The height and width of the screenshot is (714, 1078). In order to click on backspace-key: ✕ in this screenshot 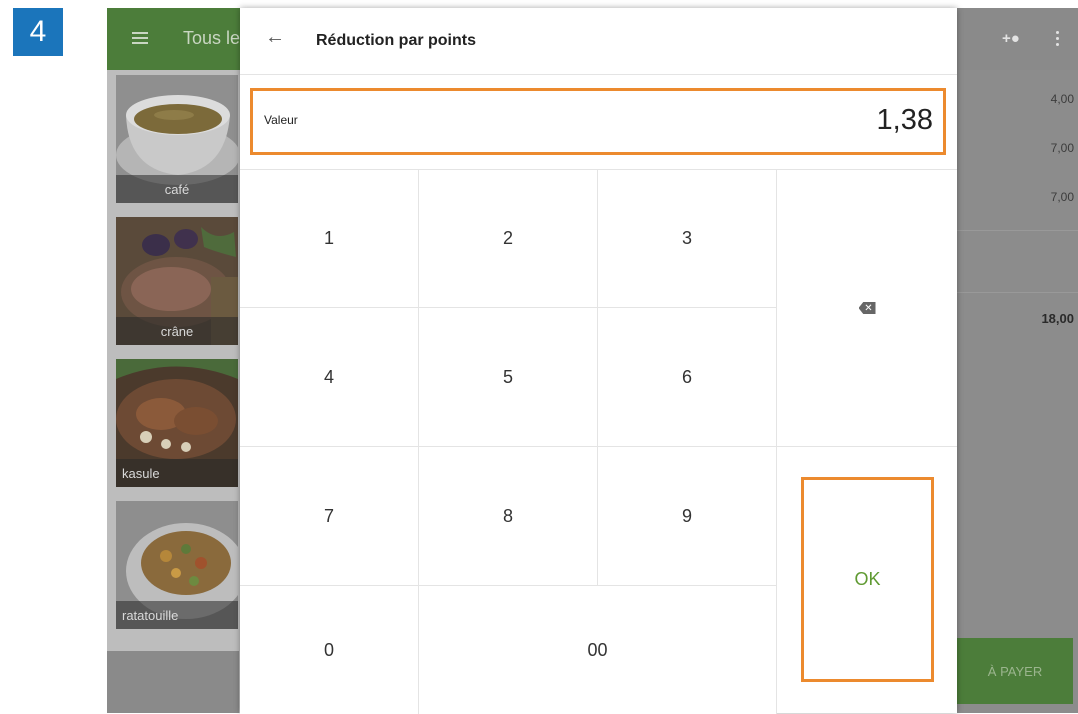, I will do `click(867, 308)`.